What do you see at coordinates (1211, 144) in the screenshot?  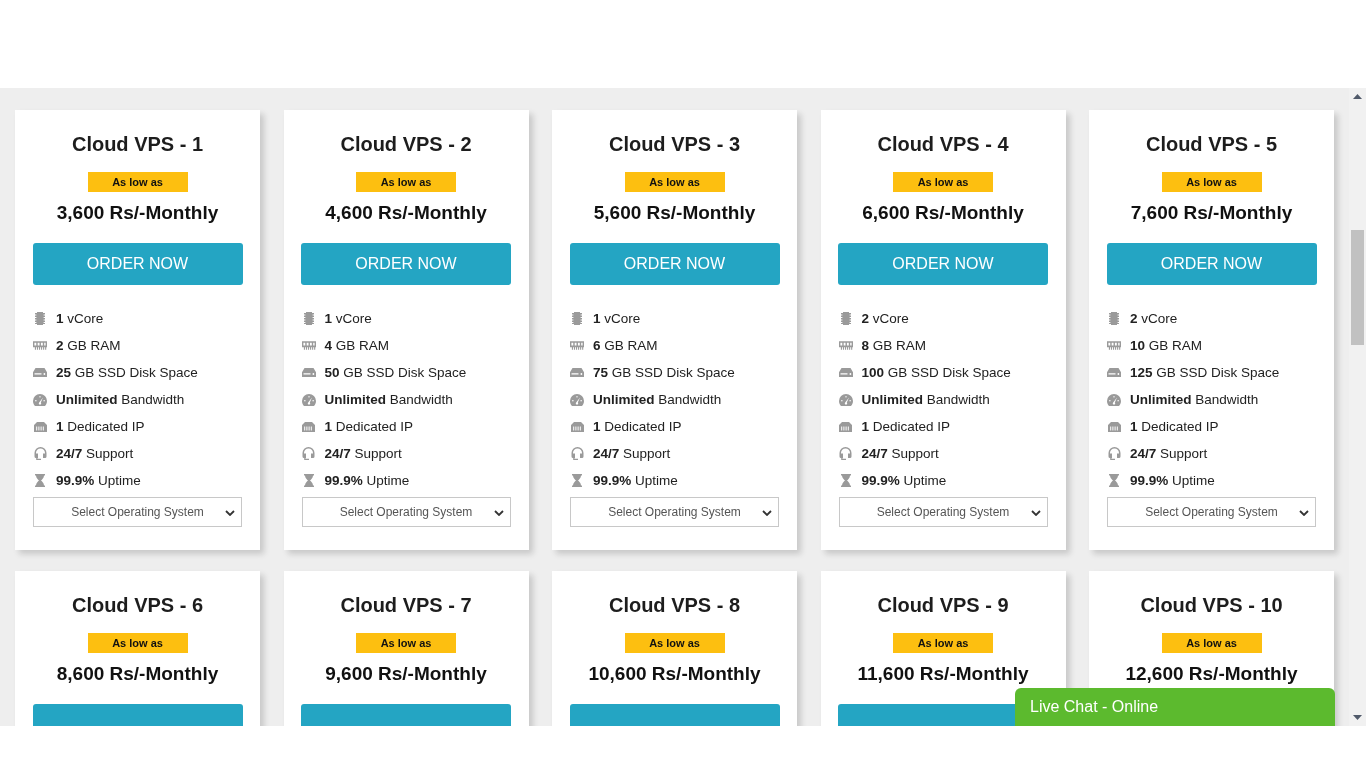 I see `plan-title: Cloud VPS - 5` at bounding box center [1211, 144].